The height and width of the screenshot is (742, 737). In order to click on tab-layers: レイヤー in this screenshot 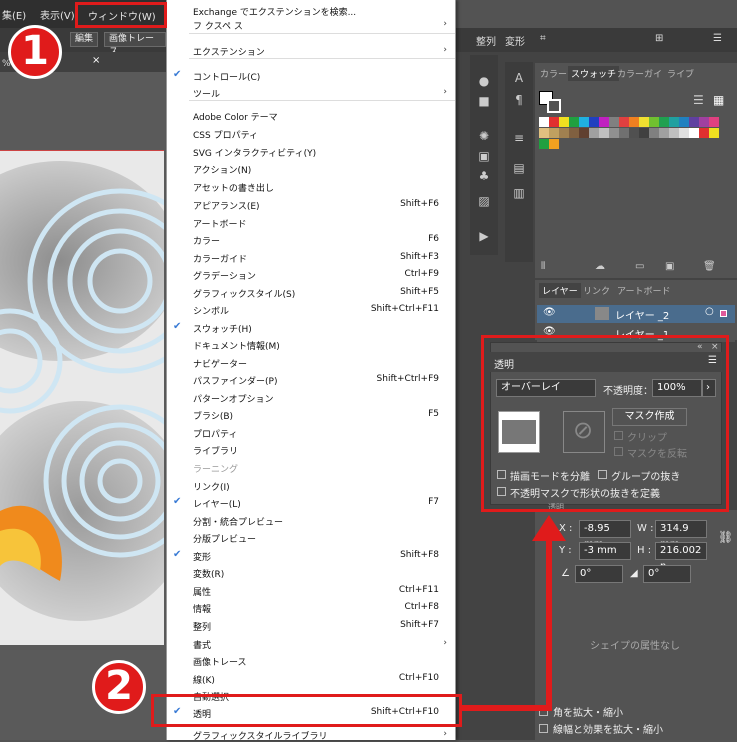, I will do `click(560, 290)`.